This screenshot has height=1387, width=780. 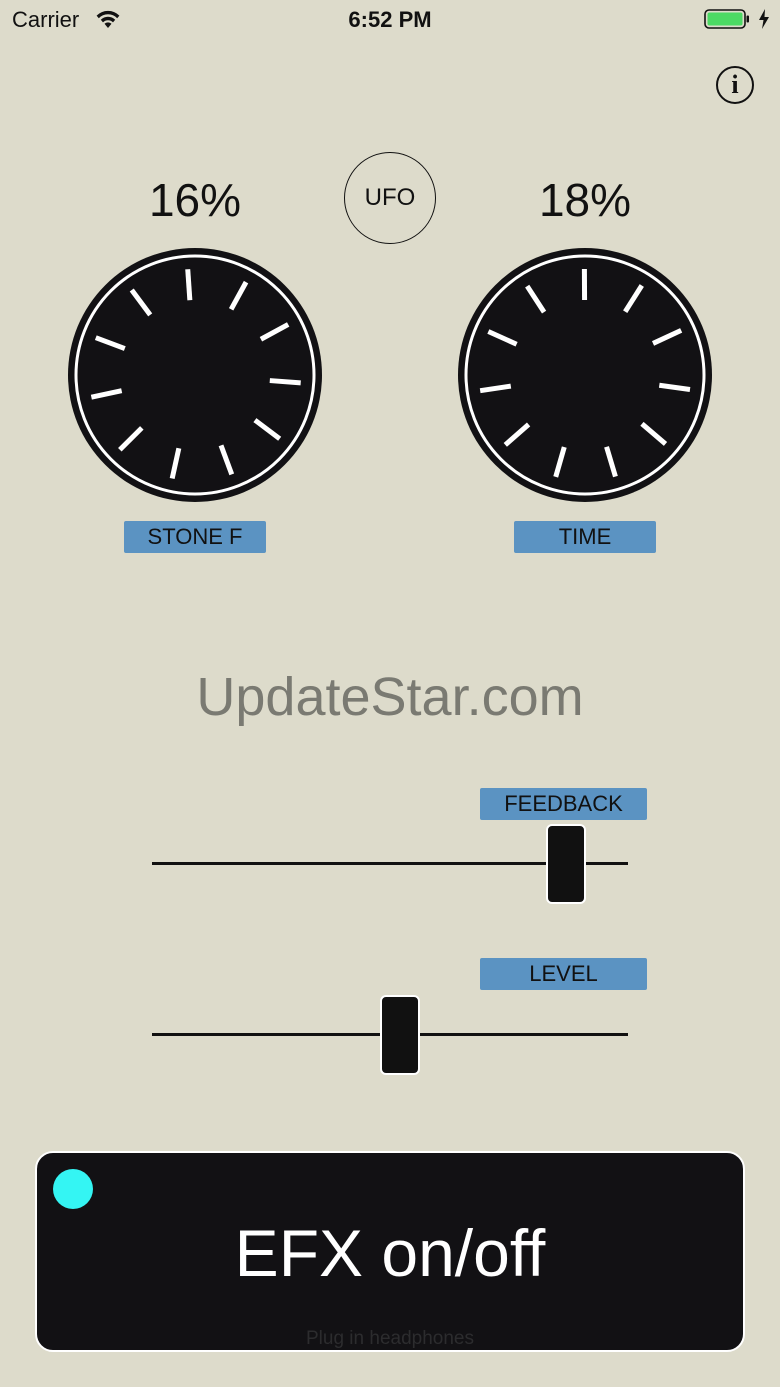 I want to click on level-slider, so click(x=390, y=1034).